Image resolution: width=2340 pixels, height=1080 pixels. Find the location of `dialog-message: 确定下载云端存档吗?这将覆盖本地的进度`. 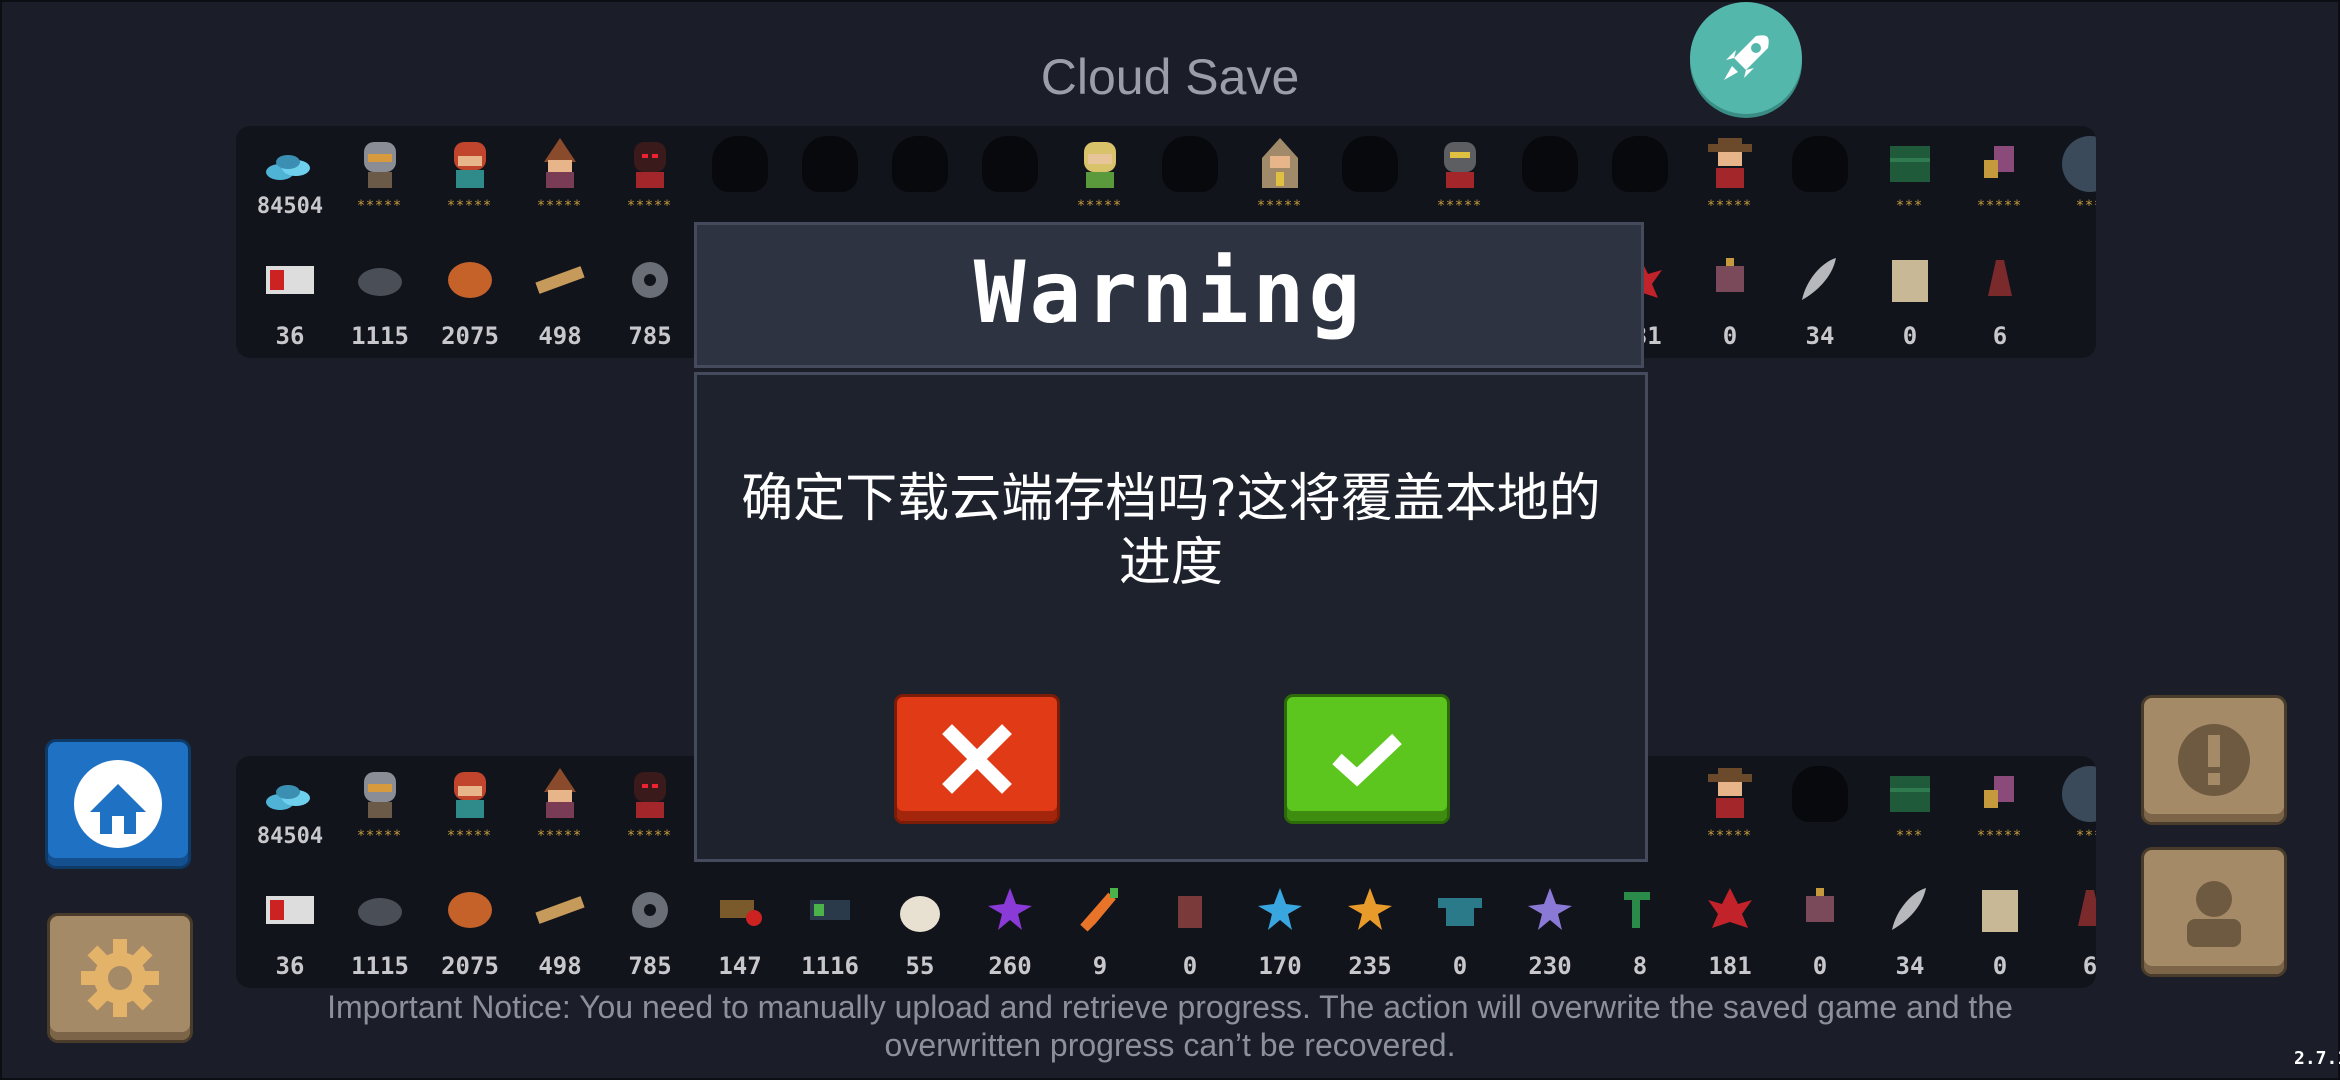

dialog-message: 确定下载云端存档吗?这将覆盖本地的进度 is located at coordinates (1171, 531).